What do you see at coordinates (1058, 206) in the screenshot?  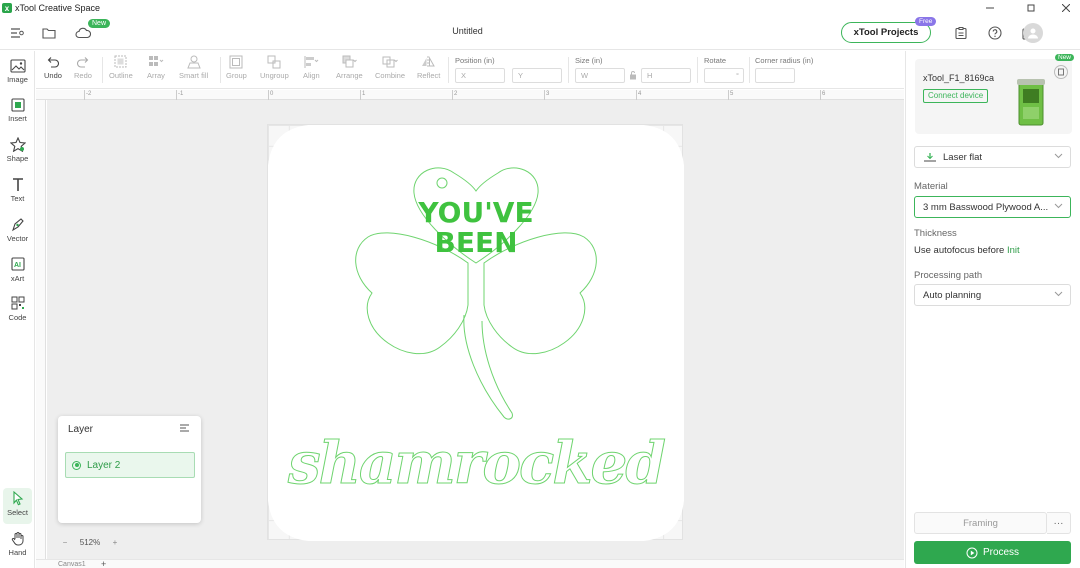 I see `chevron-down-icon` at bounding box center [1058, 206].